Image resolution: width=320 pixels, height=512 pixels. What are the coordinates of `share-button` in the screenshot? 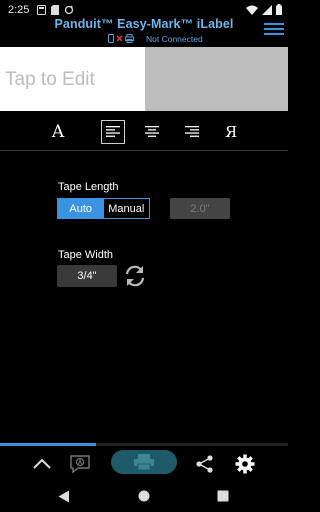 It's located at (205, 464).